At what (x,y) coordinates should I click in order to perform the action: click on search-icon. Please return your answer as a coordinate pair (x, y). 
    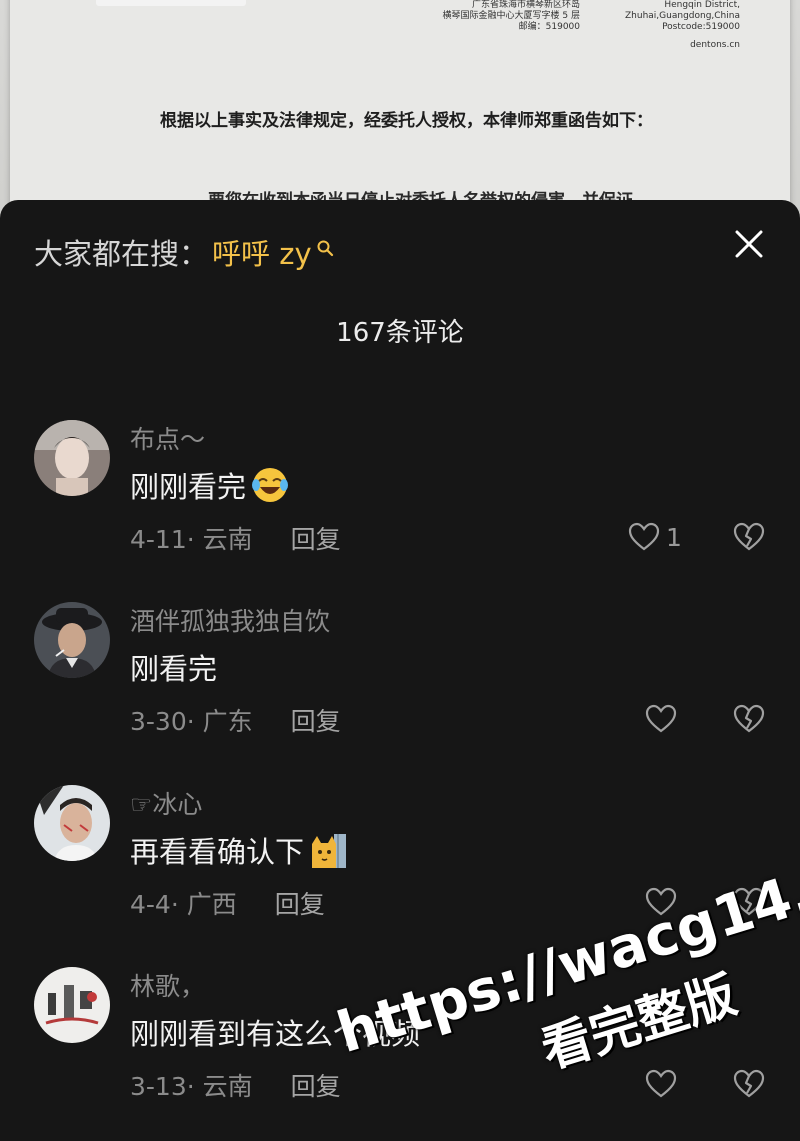
    Looking at the image, I should click on (325, 248).